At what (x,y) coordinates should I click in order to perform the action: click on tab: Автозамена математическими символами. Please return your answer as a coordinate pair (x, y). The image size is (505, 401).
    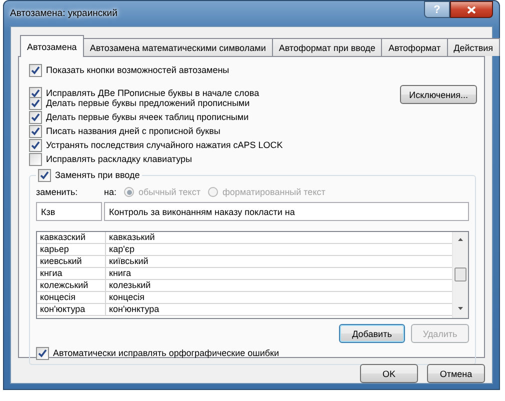
    Looking at the image, I should click on (177, 47).